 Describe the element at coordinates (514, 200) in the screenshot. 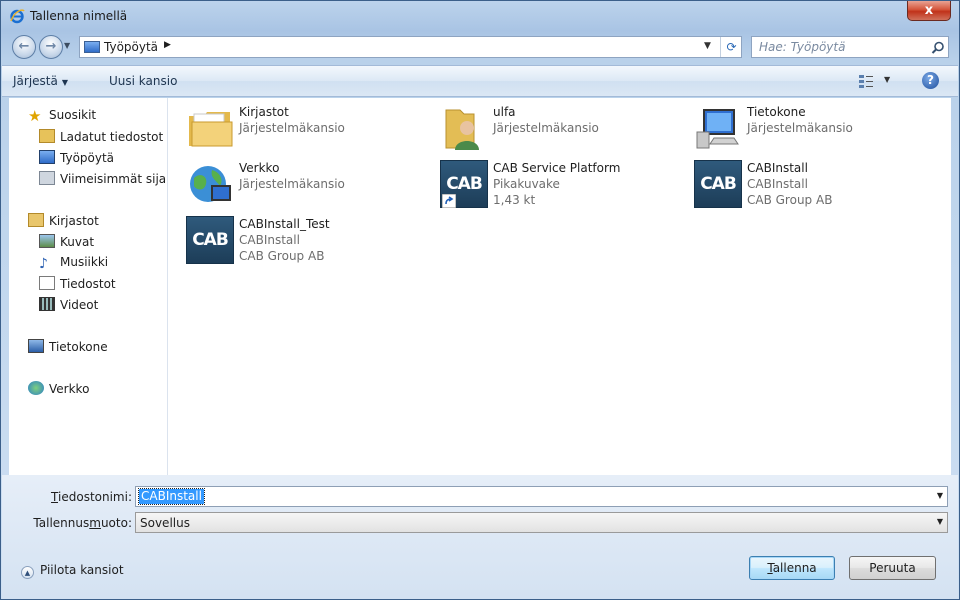

I see `file-size: 1,43 kt` at that location.